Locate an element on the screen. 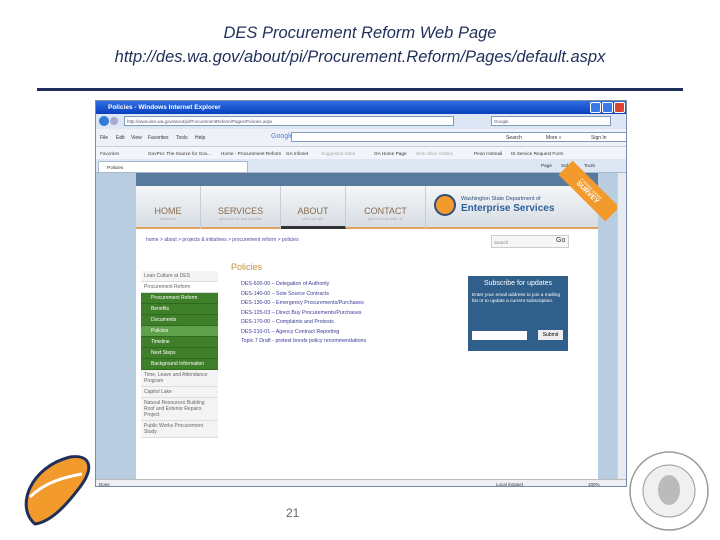 The height and width of the screenshot is (540, 720). menu-favorites: Favorites is located at coordinates (158, 138).